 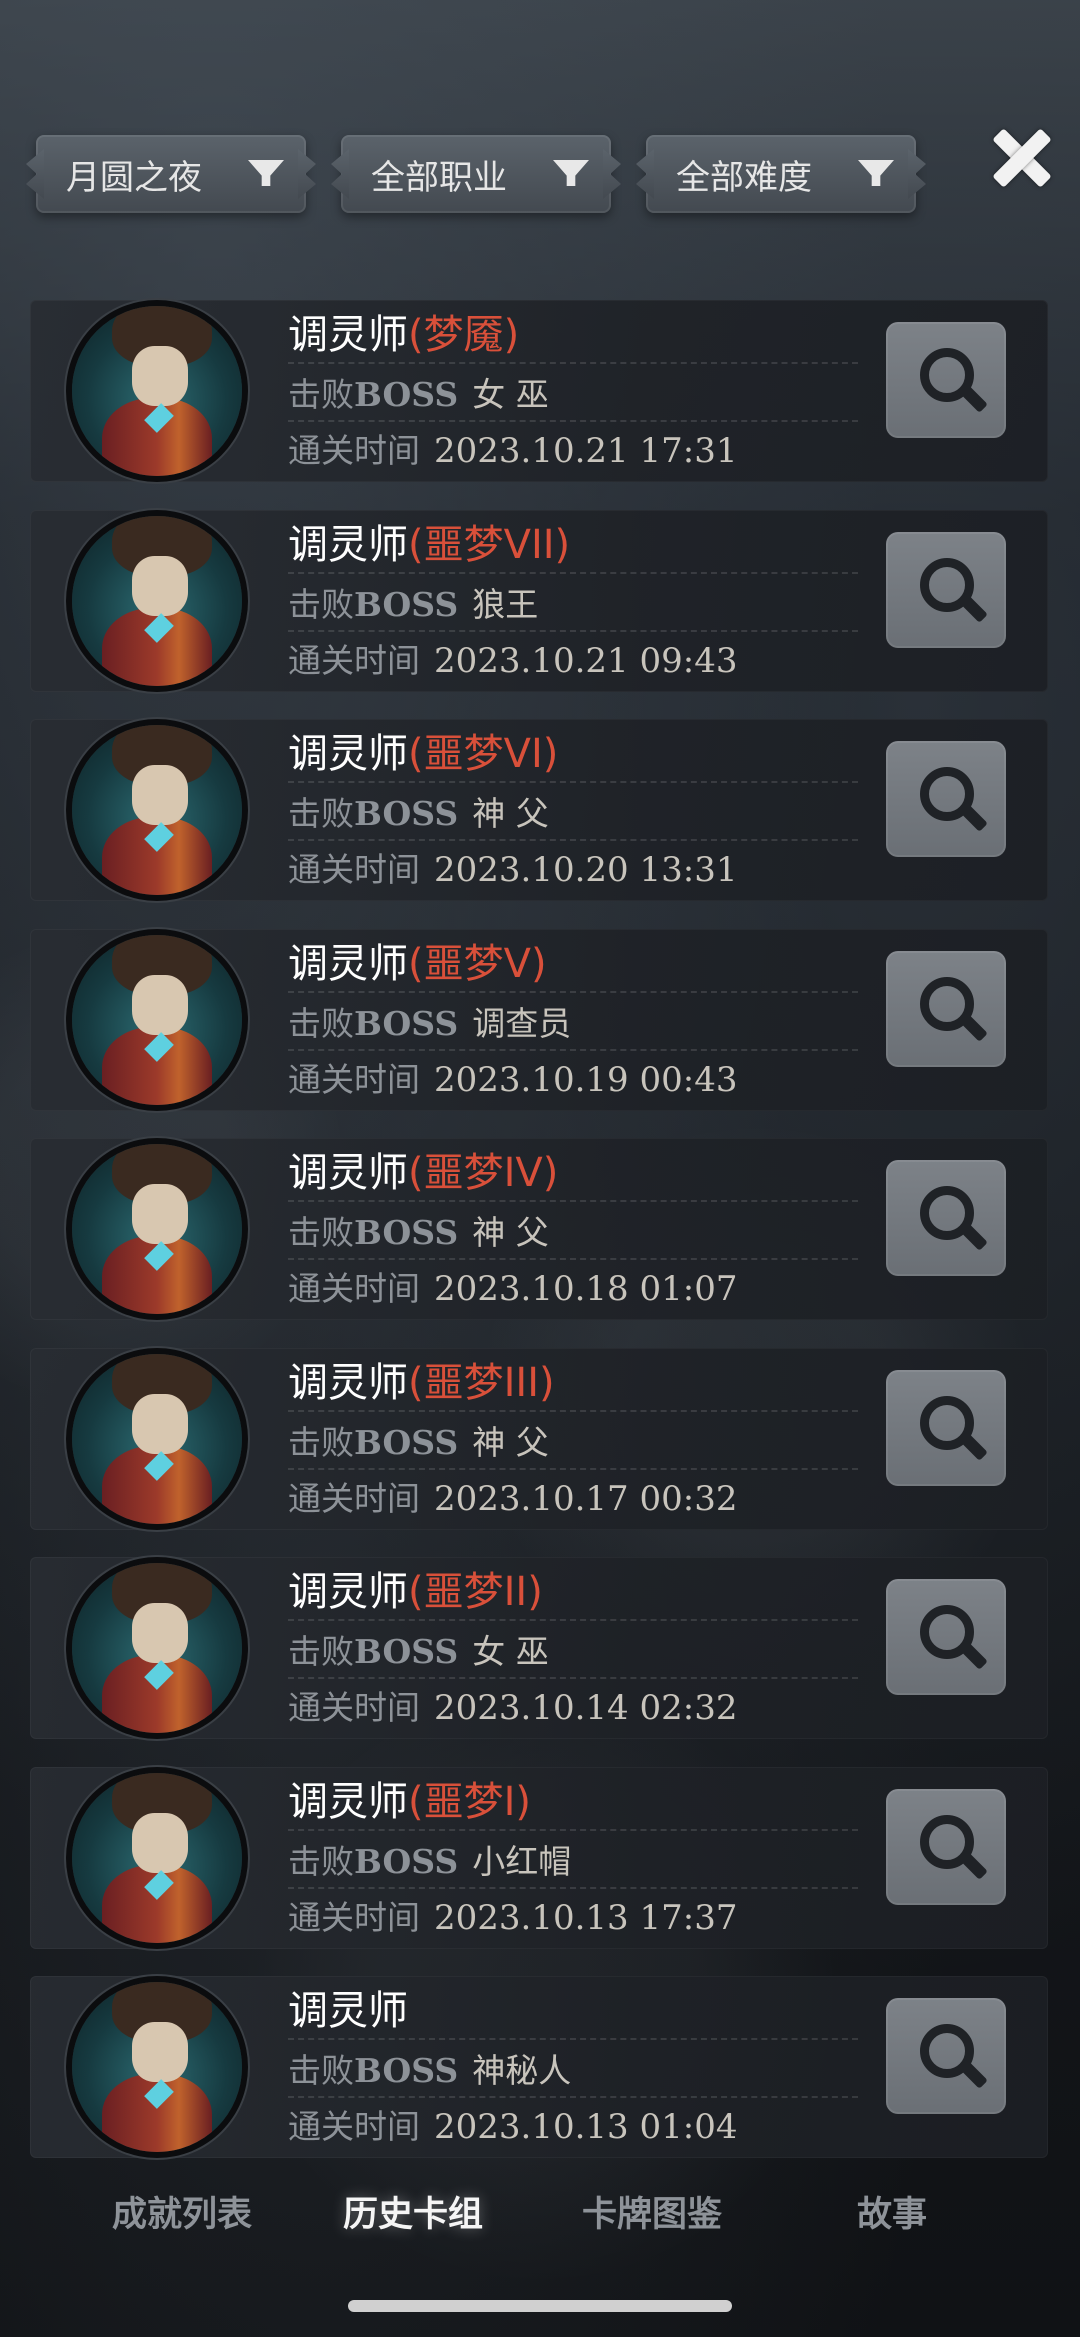 I want to click on history-record: 调灵师 (噩梦IV) 击败BOSS 神 父 通关时间 2023.10.18 01:07, so click(x=539, y=1229).